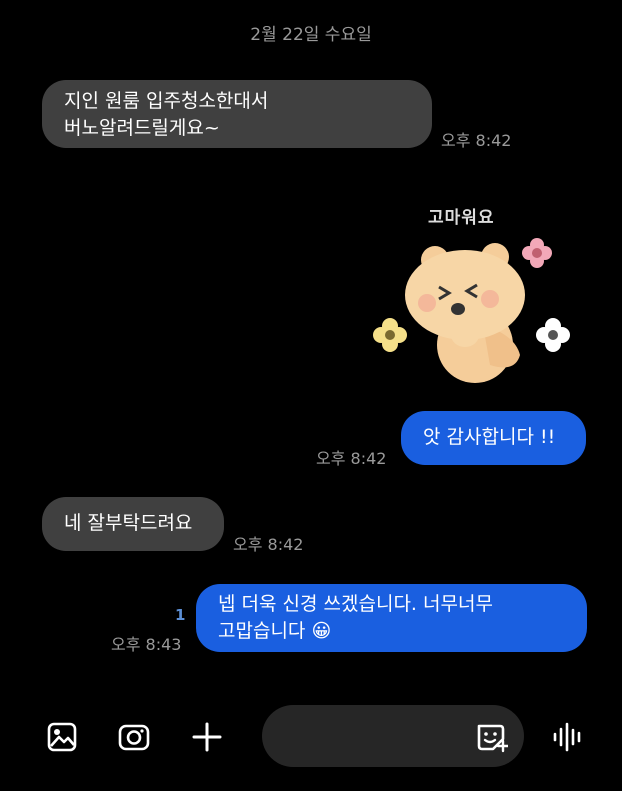 The image size is (622, 791). I want to click on sent-message-bubble: 앗 감사합니다 !!, so click(493, 438).